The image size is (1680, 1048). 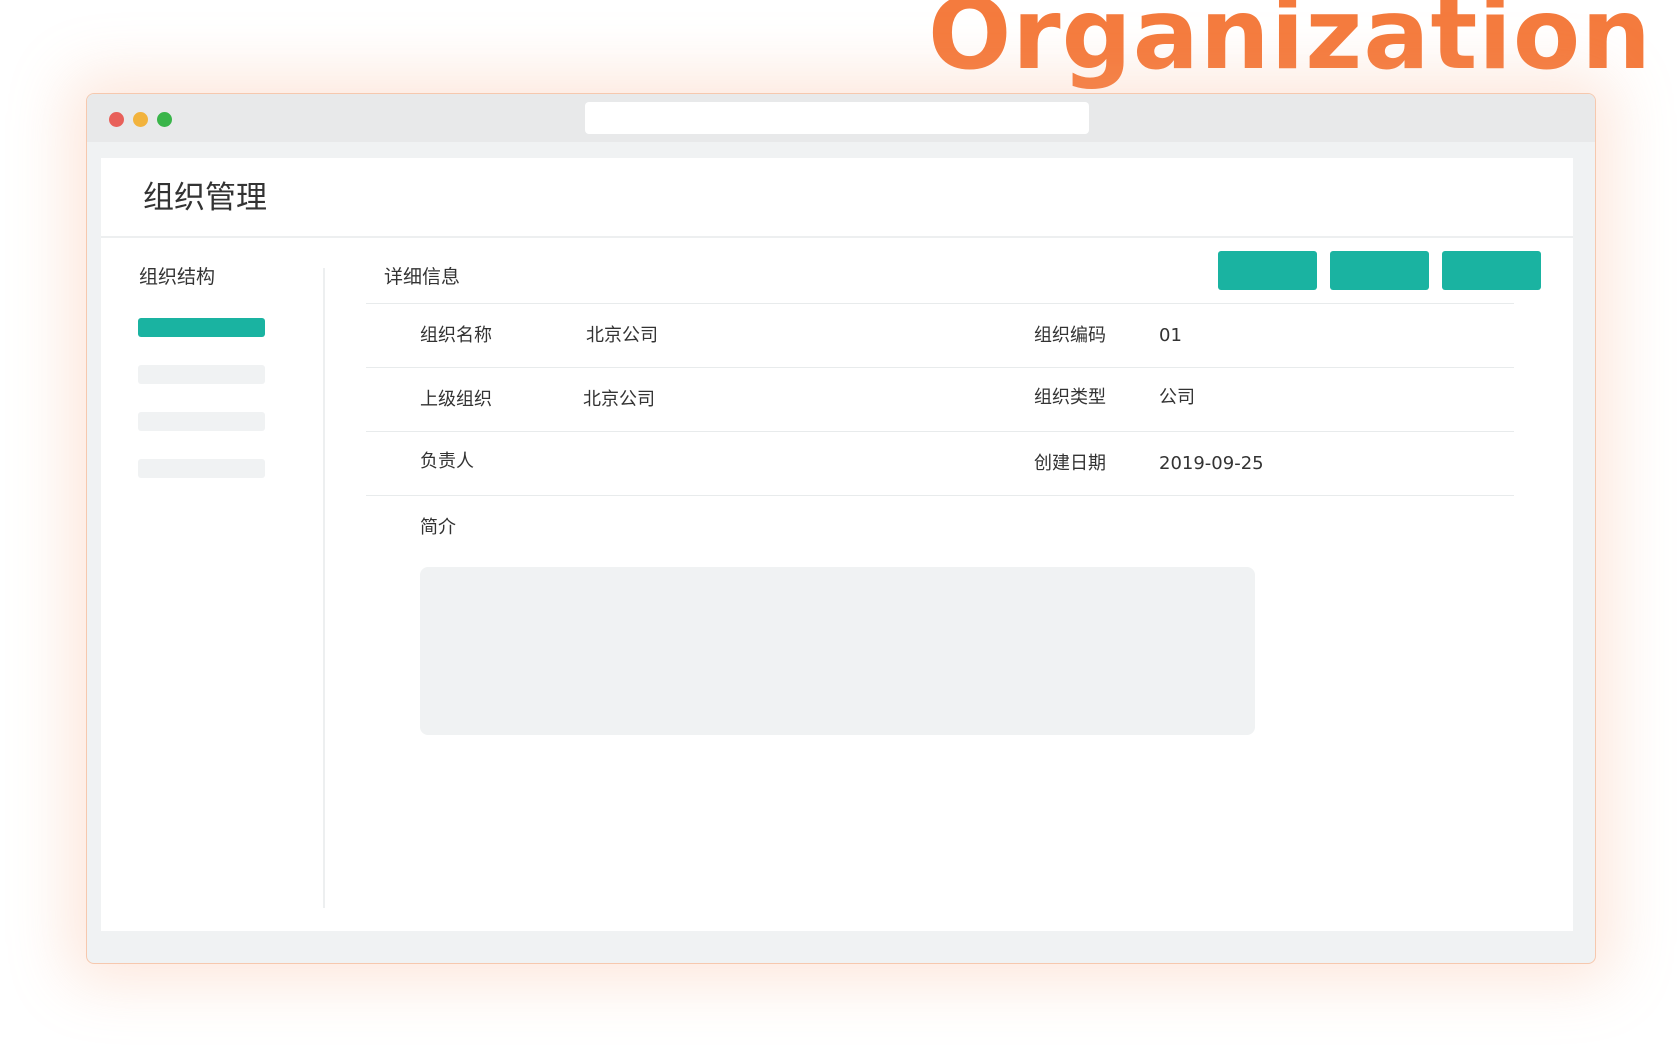 What do you see at coordinates (447, 461) in the screenshot?
I see `manager-label: 负责人` at bounding box center [447, 461].